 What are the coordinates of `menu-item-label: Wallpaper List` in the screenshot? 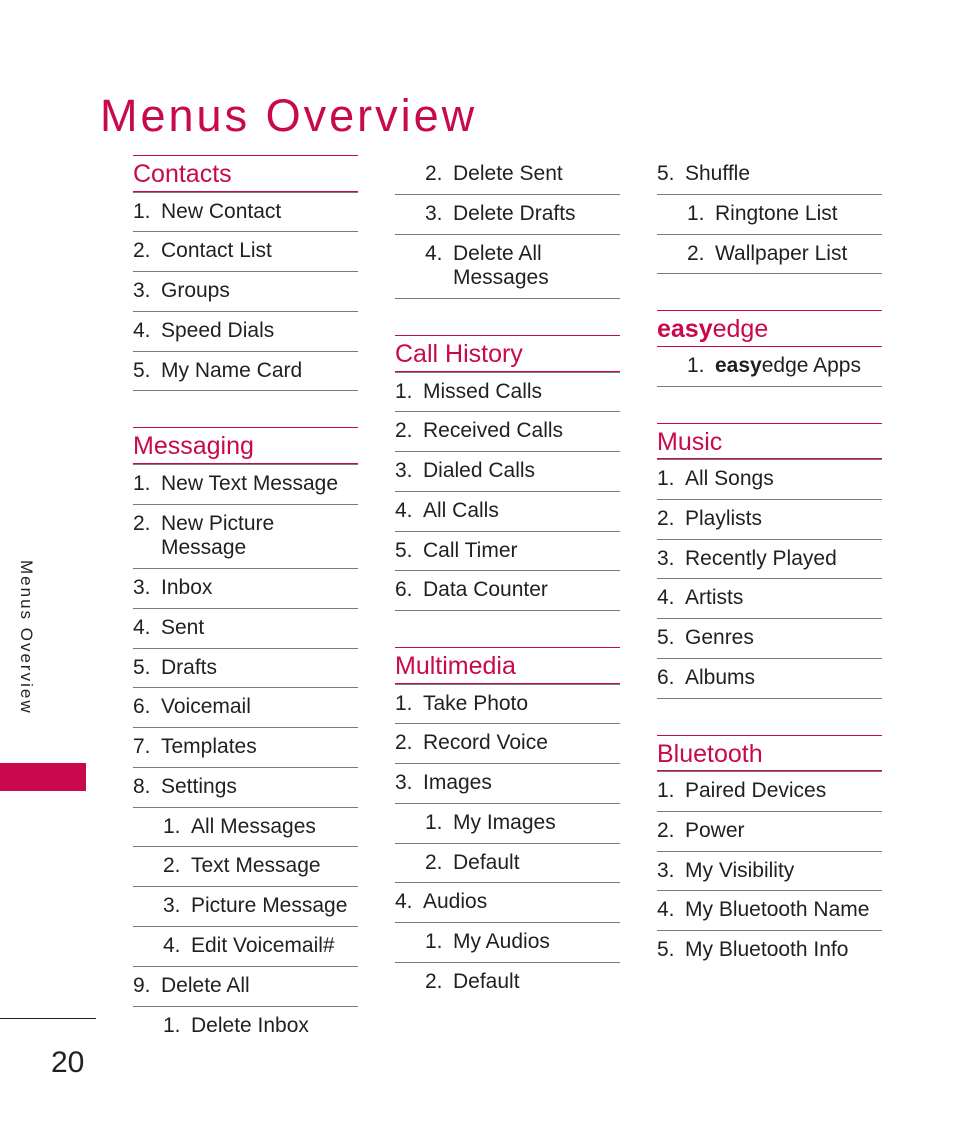 It's located at (781, 253).